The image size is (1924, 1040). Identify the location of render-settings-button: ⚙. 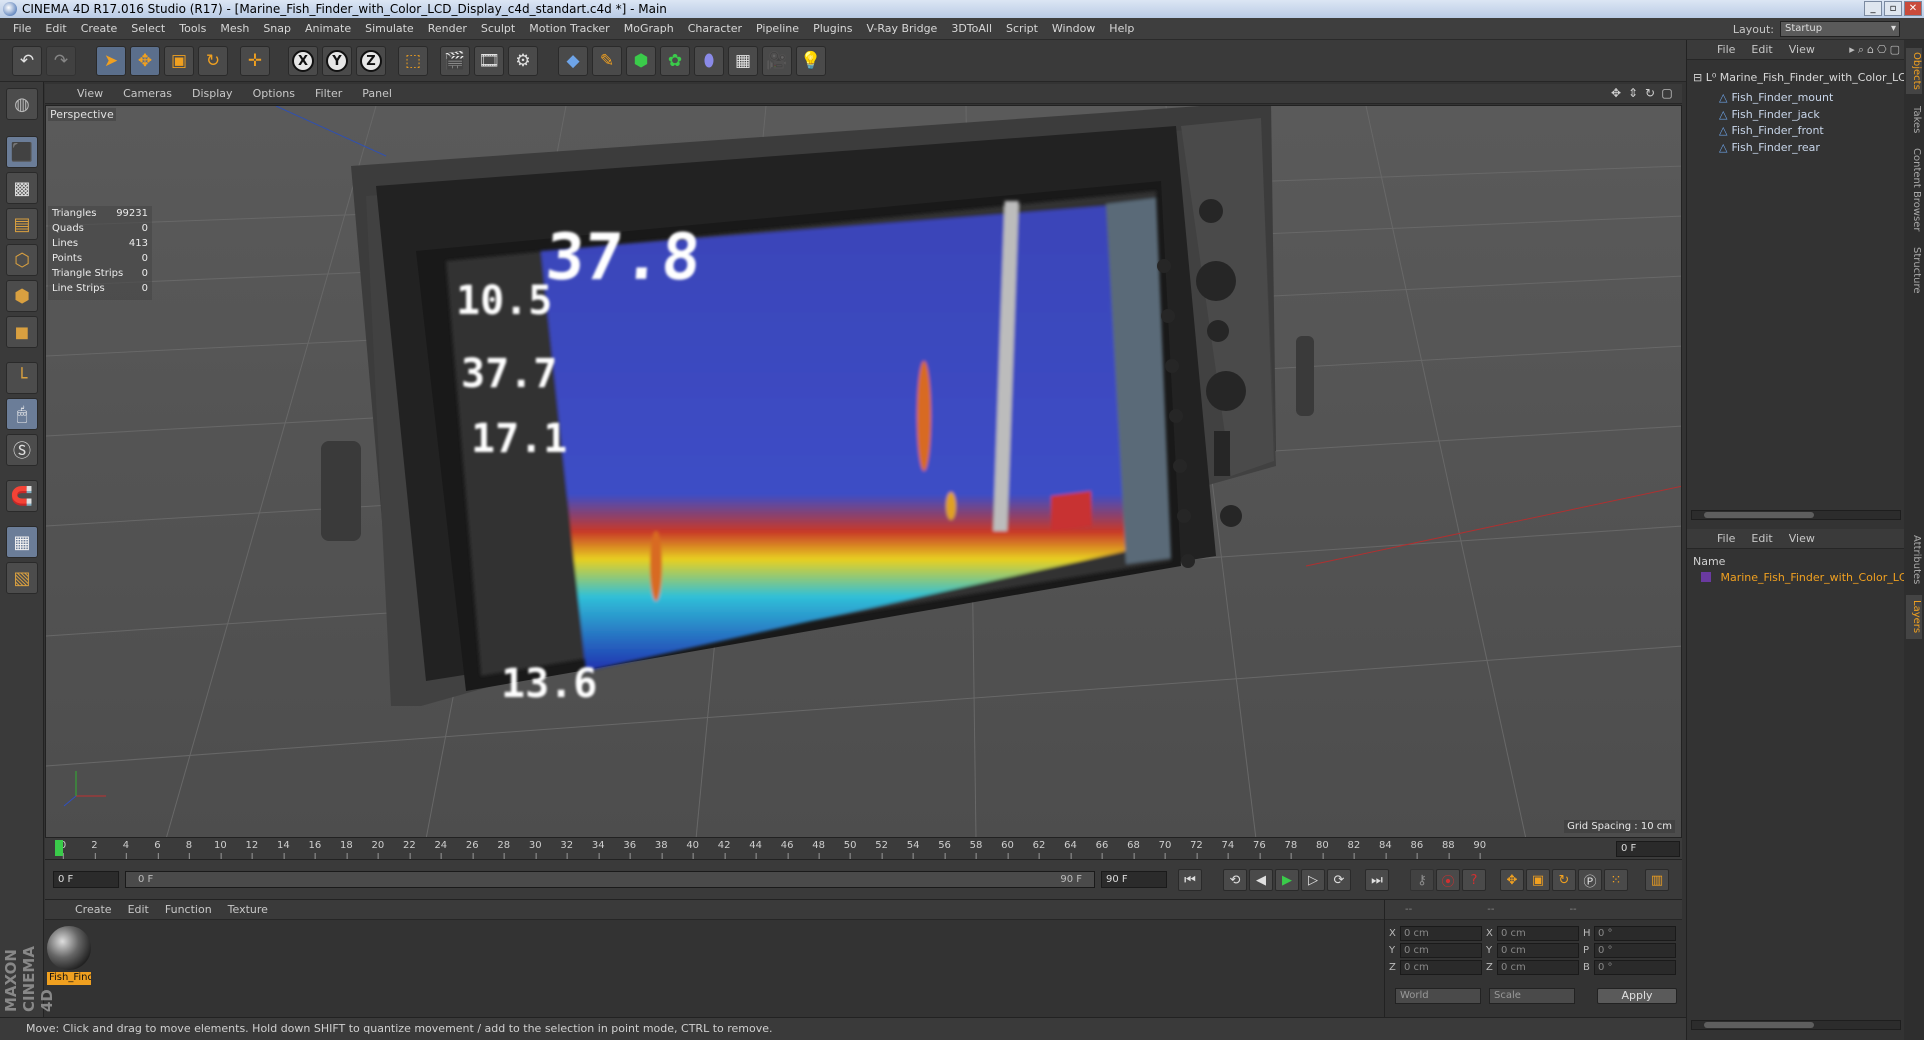
(523, 61).